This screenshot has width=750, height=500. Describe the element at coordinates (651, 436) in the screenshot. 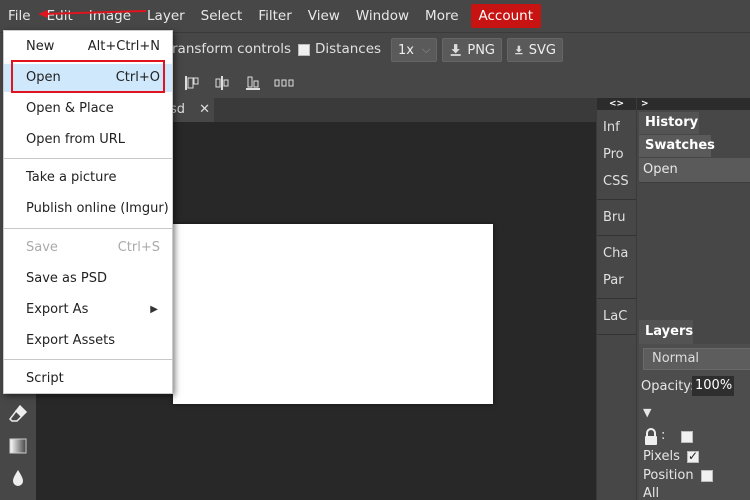

I see `lock-icon` at that location.